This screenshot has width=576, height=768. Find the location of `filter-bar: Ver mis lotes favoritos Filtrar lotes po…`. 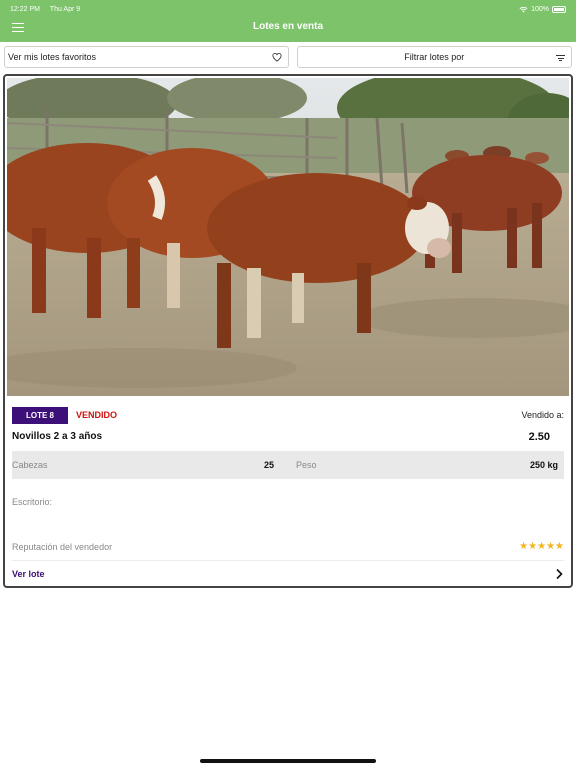

filter-bar: Ver mis lotes favoritos Filtrar lotes po… is located at coordinates (288, 57).